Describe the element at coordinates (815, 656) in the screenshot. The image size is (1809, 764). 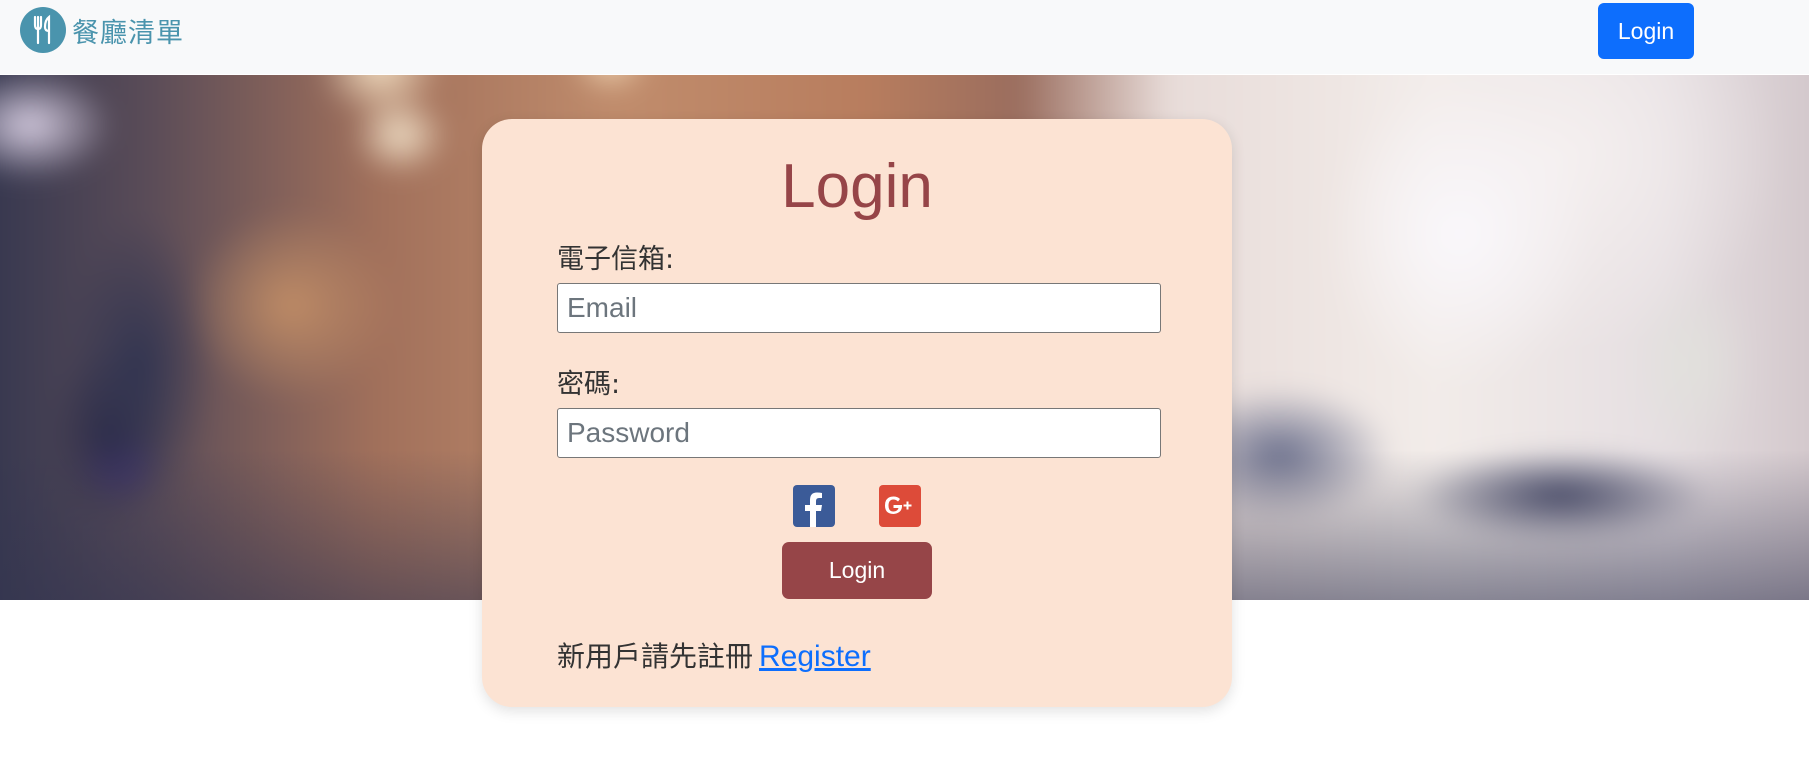
I see `register-link: Register` at that location.